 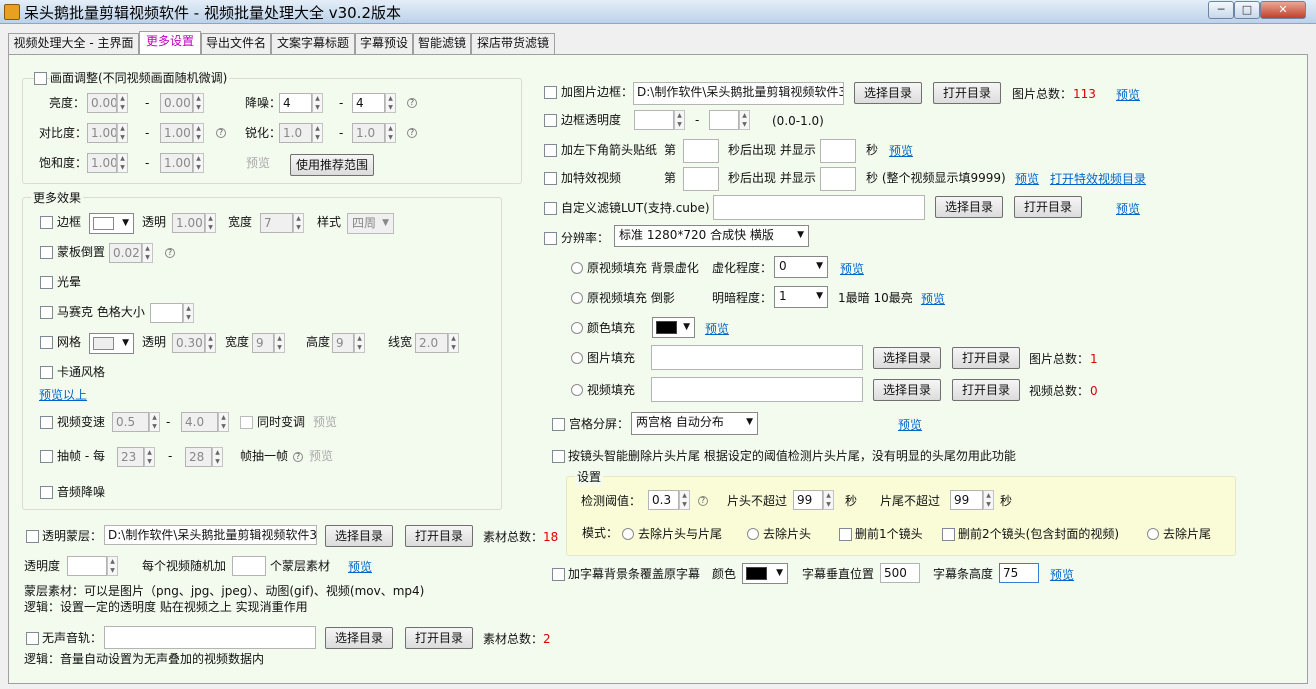 What do you see at coordinates (46, 222) in the screenshot?
I see `border-checkbox` at bounding box center [46, 222].